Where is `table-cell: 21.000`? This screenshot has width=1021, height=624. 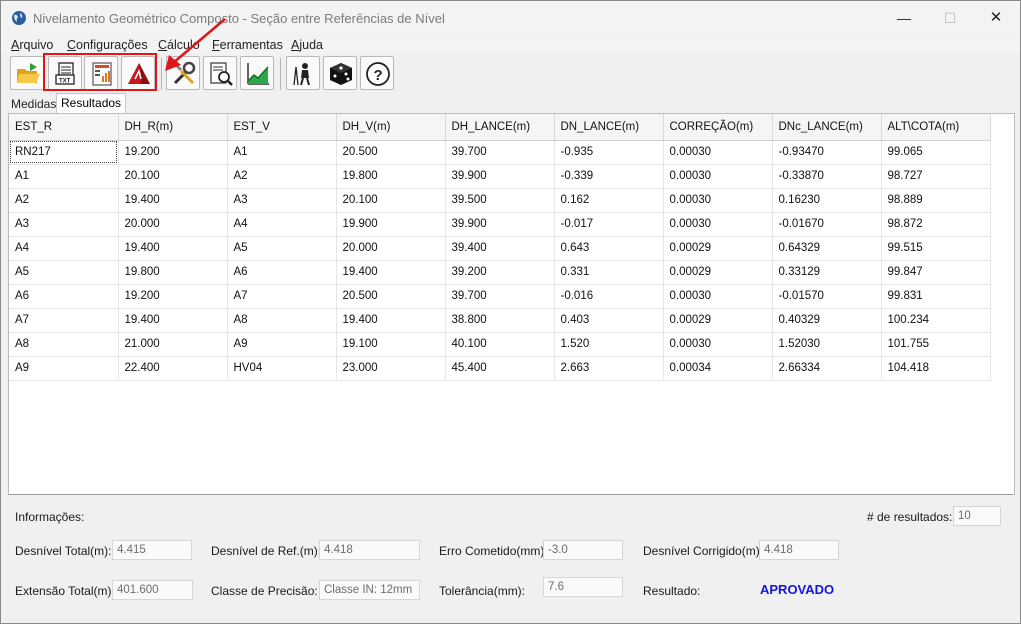
table-cell: 21.000 is located at coordinates (173, 344).